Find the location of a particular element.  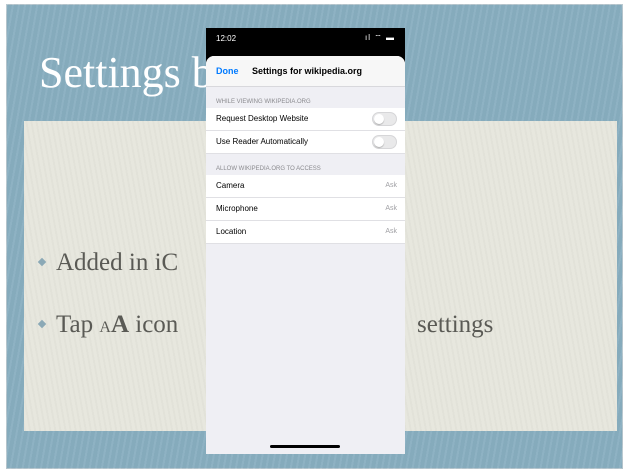

row-use-reader: Use Reader Automatically is located at coordinates (305, 142).